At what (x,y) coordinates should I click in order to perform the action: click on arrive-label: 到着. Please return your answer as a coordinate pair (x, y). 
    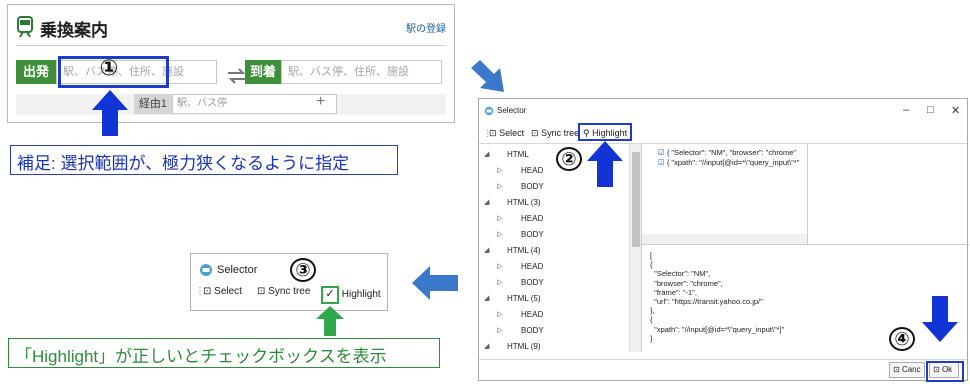
    Looking at the image, I should click on (263, 72).